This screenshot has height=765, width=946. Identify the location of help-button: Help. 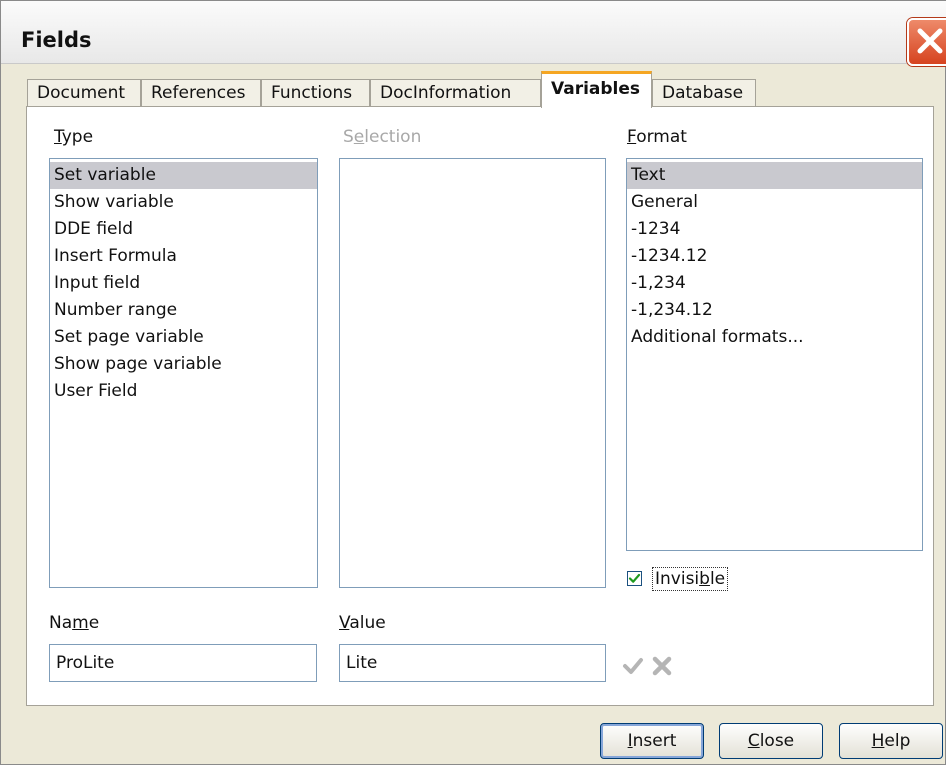
(891, 741).